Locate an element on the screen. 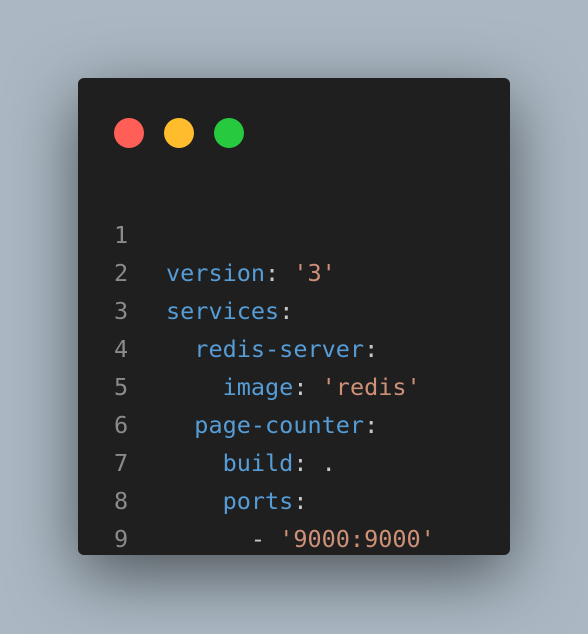  code-line: 4 image: 'redis' is located at coordinates (294, 346).